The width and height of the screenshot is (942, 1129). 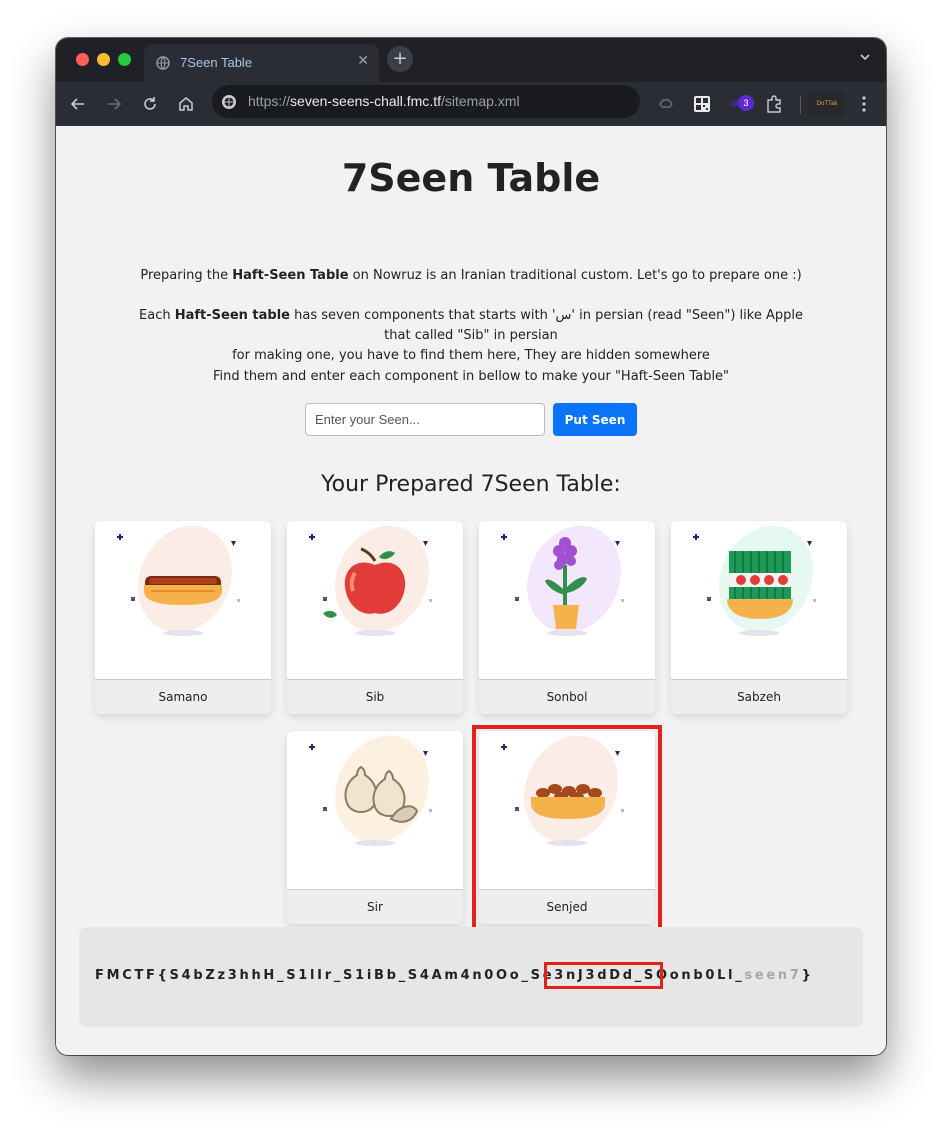 I want to click on seen-input, so click(x=425, y=419).